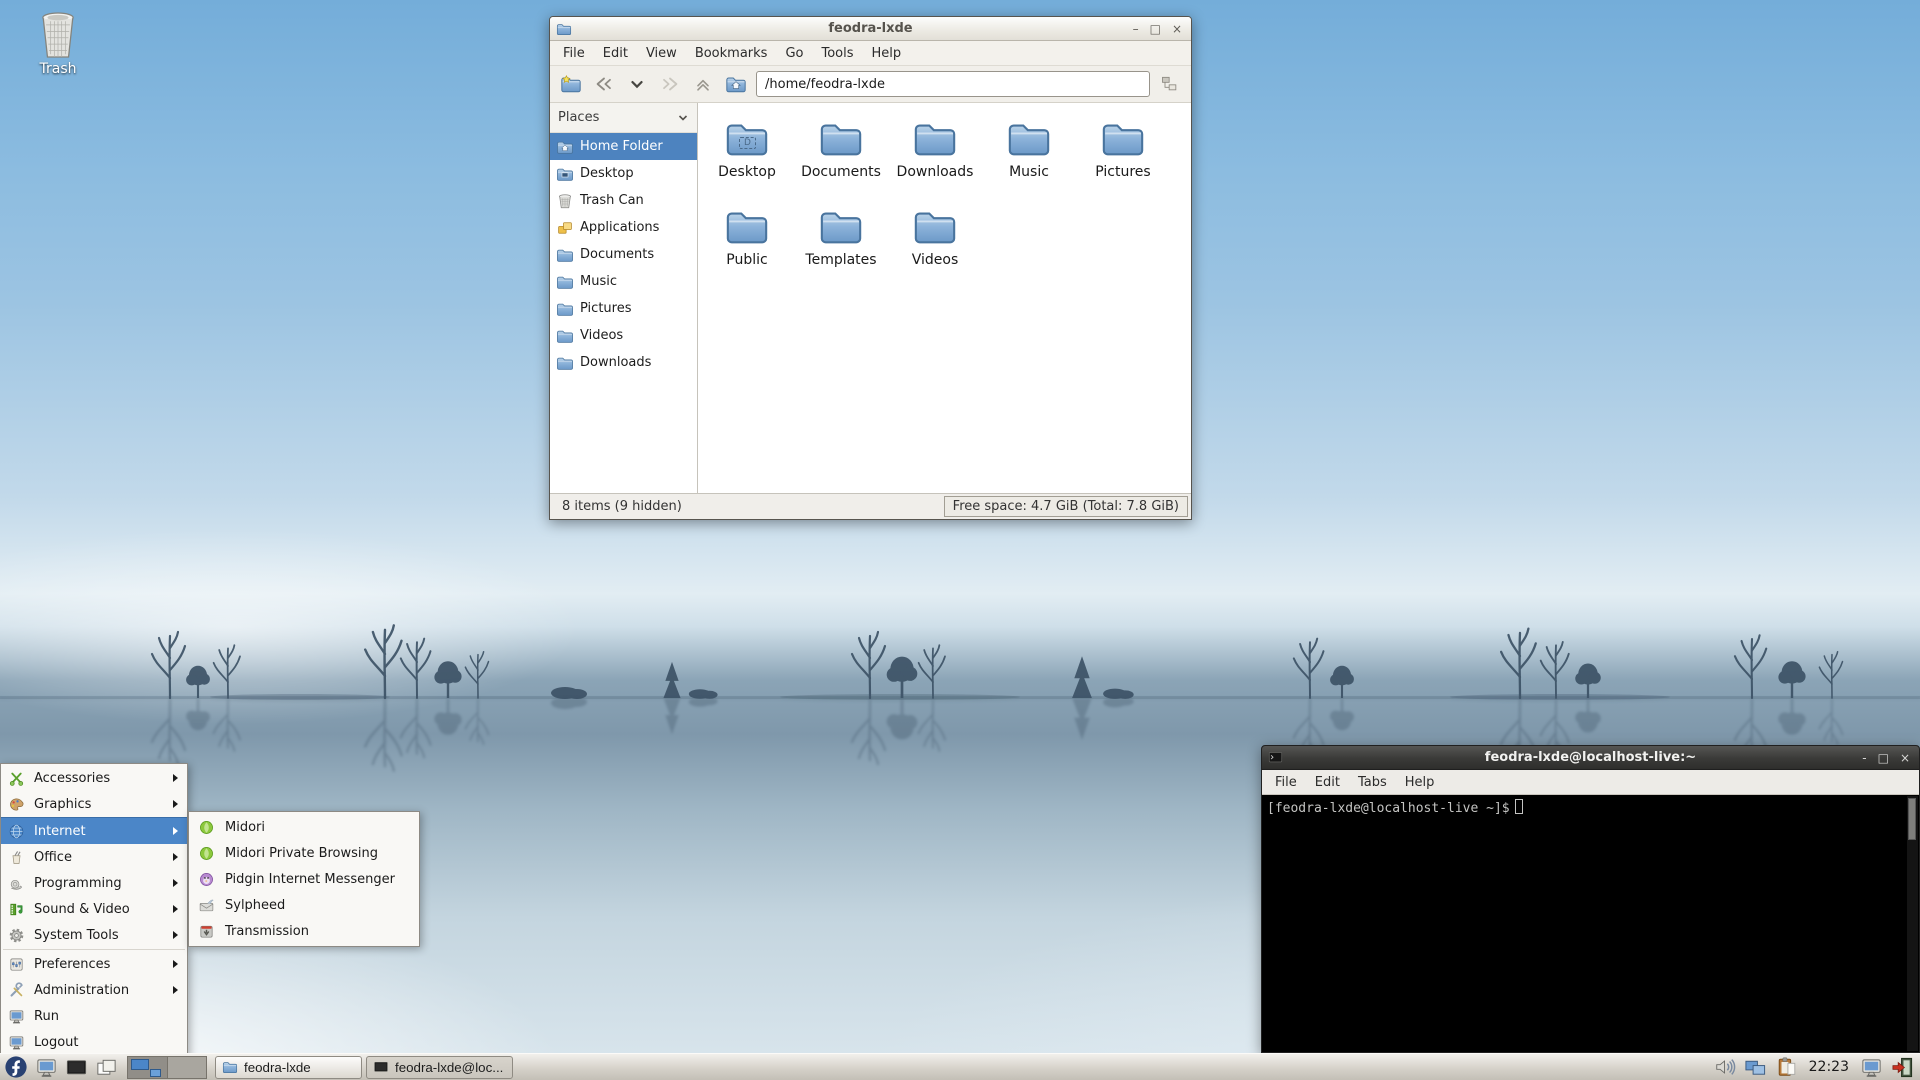  I want to click on midori-leaf-icon, so click(206, 853).